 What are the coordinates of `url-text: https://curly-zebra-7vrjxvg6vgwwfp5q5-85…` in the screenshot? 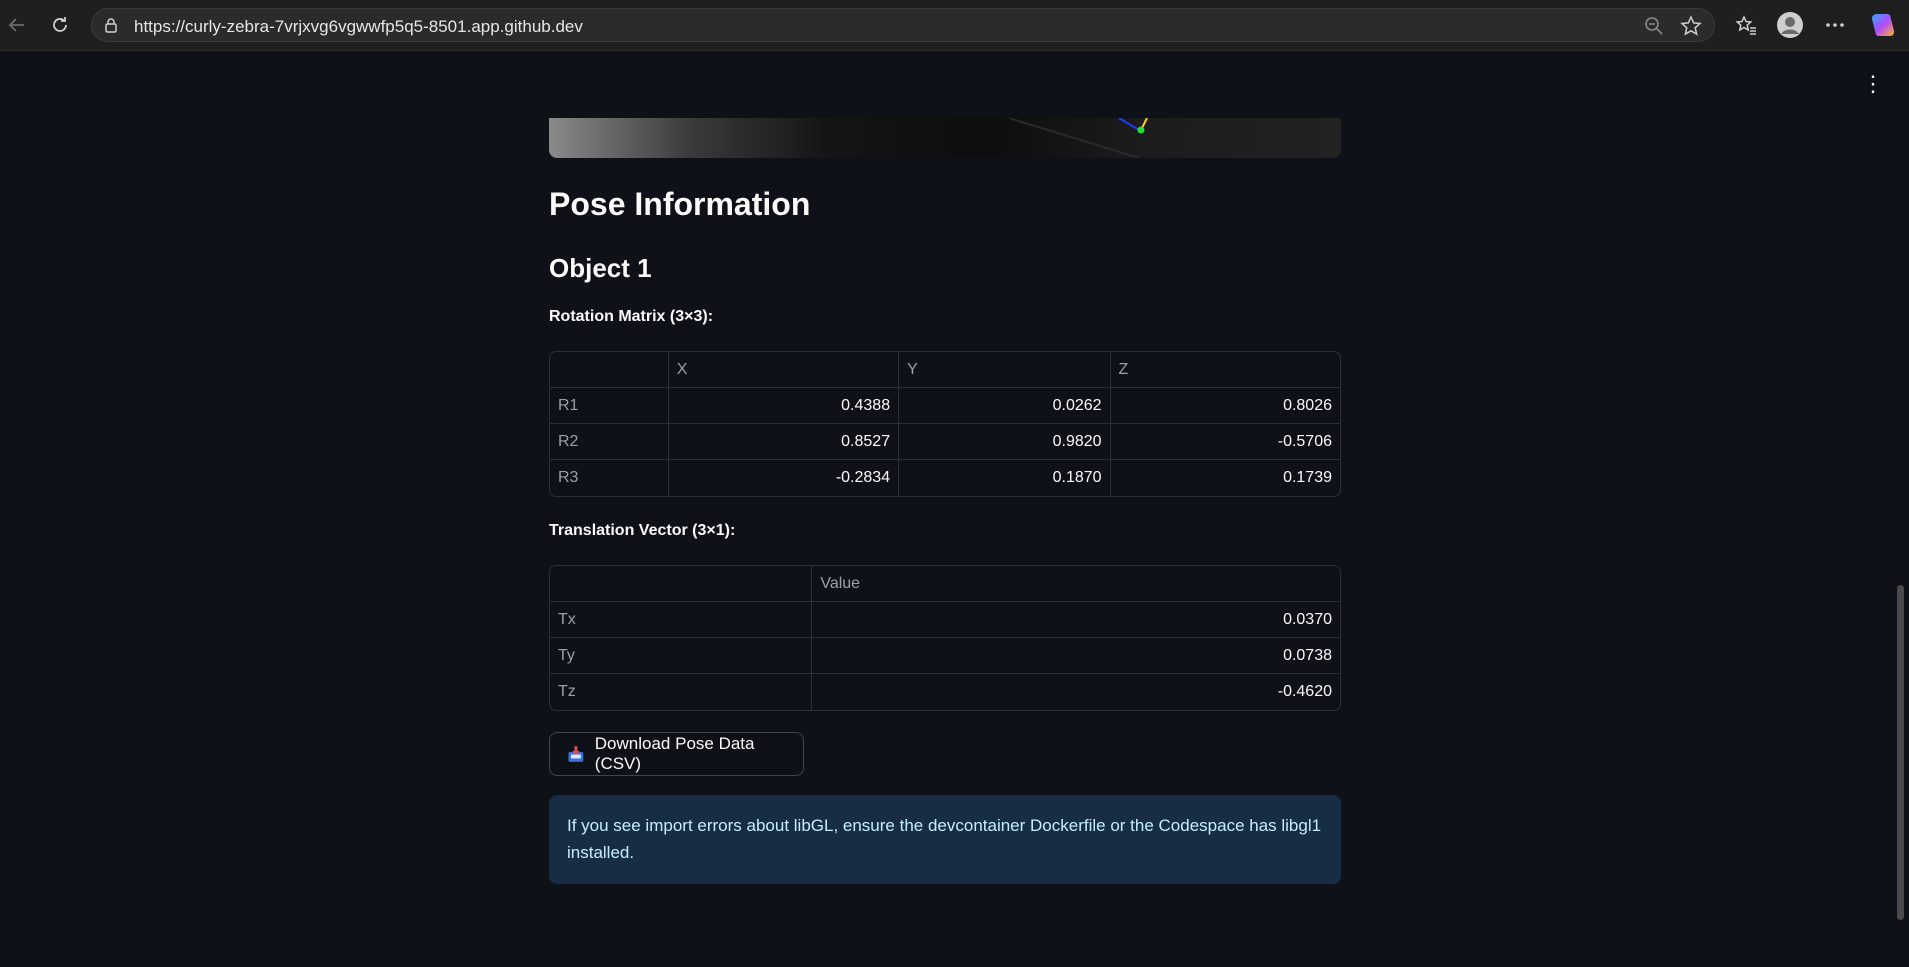 It's located at (358, 27).